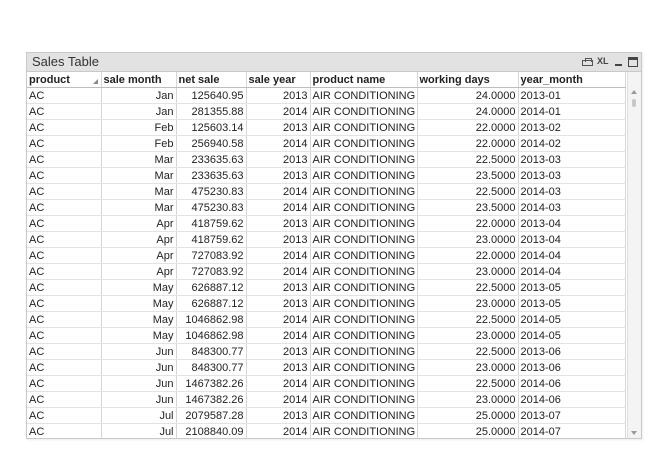 The width and height of the screenshot is (659, 466). I want to click on cell-year-month: 2013-05, so click(572, 303).